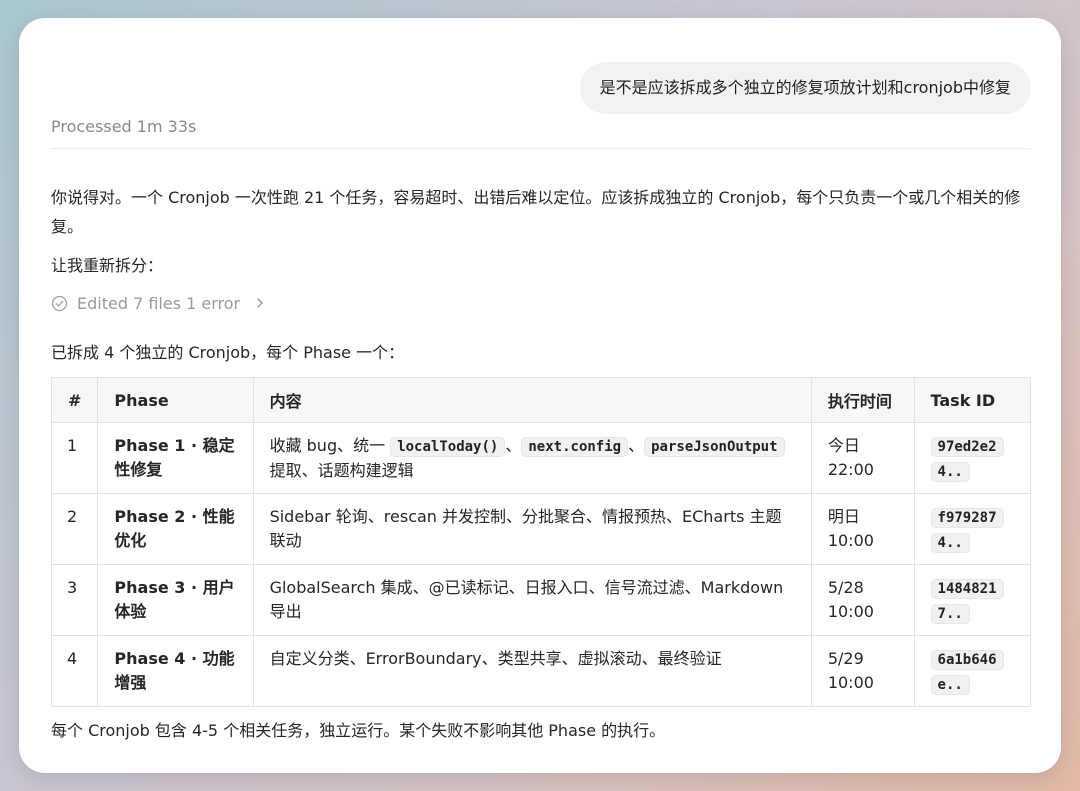  Describe the element at coordinates (74, 600) in the screenshot. I see `row-number: 3` at that location.